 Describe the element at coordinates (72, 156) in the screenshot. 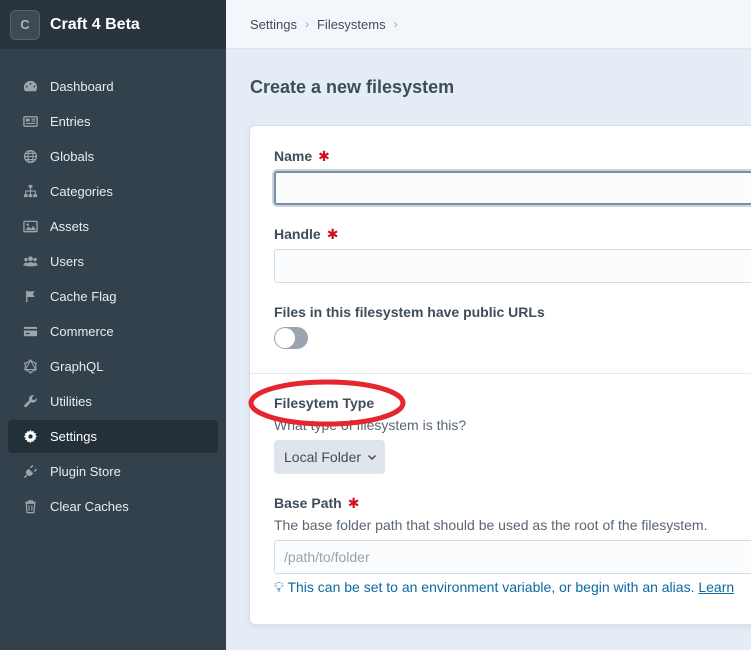

I see `sidebar-item-label: Globals` at that location.